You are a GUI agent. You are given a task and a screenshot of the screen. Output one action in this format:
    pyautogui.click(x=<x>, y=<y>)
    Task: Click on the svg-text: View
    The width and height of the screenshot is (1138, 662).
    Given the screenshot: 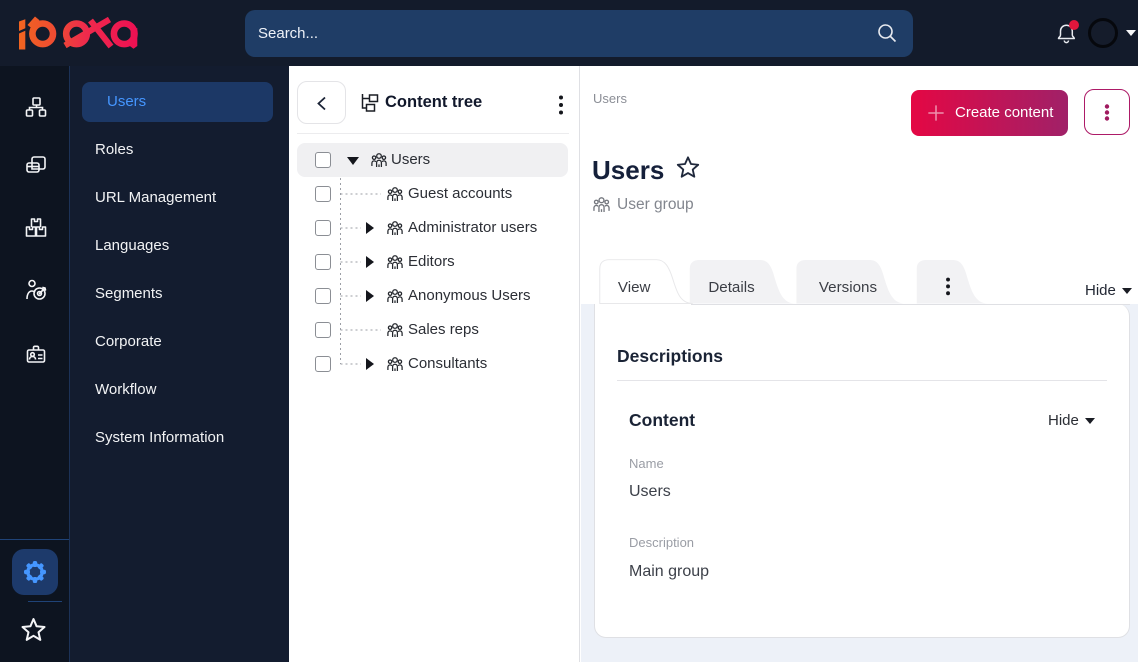 What is the action you would take?
    pyautogui.click(x=634, y=287)
    